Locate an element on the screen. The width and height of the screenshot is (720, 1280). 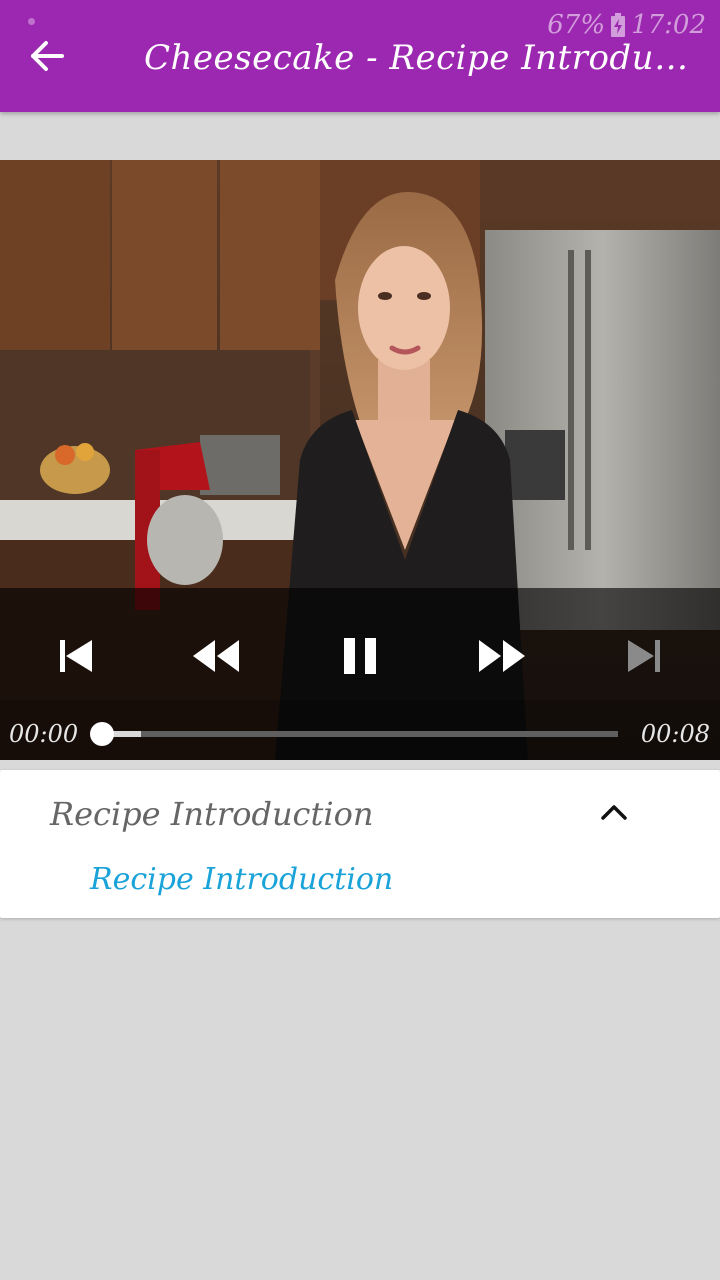
seek-bar is located at coordinates (354, 734).